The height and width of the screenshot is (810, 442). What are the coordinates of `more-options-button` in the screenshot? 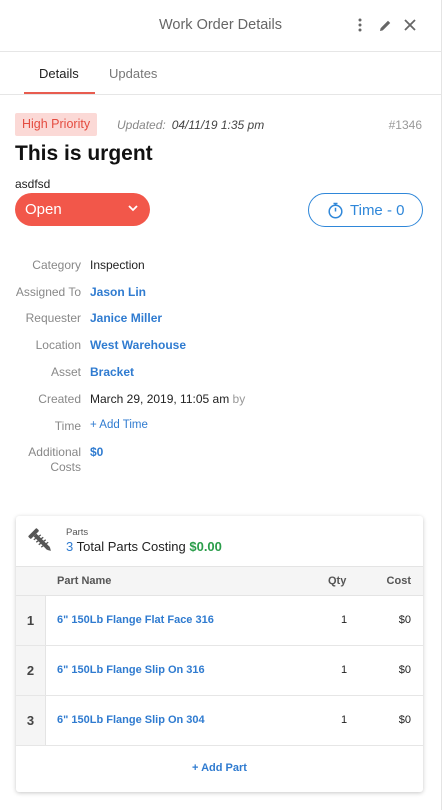 It's located at (360, 25).